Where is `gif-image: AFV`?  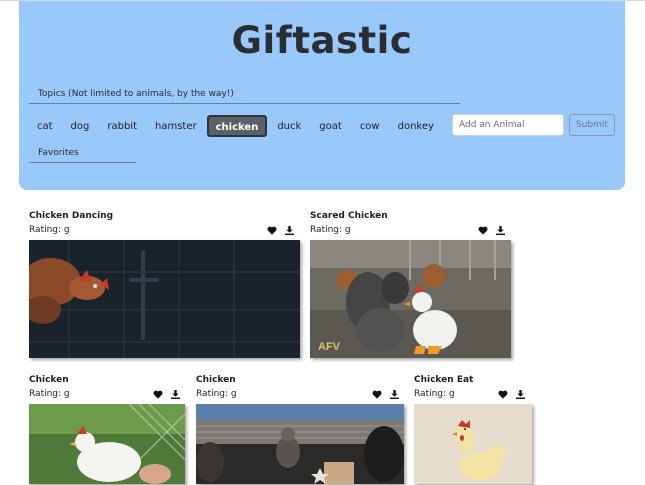
gif-image: AFV is located at coordinates (410, 299).